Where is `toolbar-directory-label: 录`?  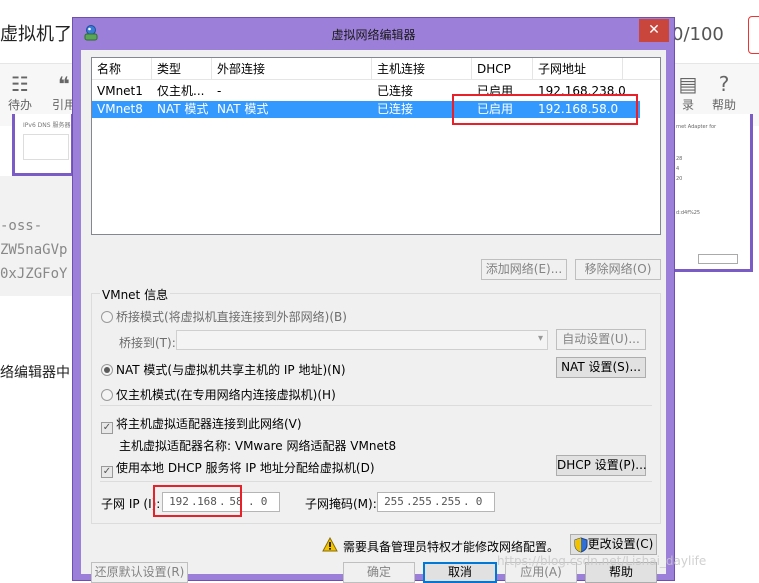
toolbar-directory-label: 录 is located at coordinates (687, 105).